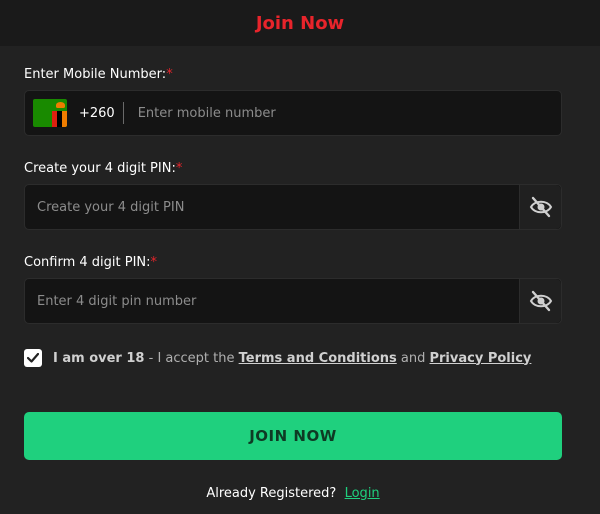 The height and width of the screenshot is (514, 600). What do you see at coordinates (99, 358) in the screenshot?
I see `age-confirmation-text: I am over 18` at bounding box center [99, 358].